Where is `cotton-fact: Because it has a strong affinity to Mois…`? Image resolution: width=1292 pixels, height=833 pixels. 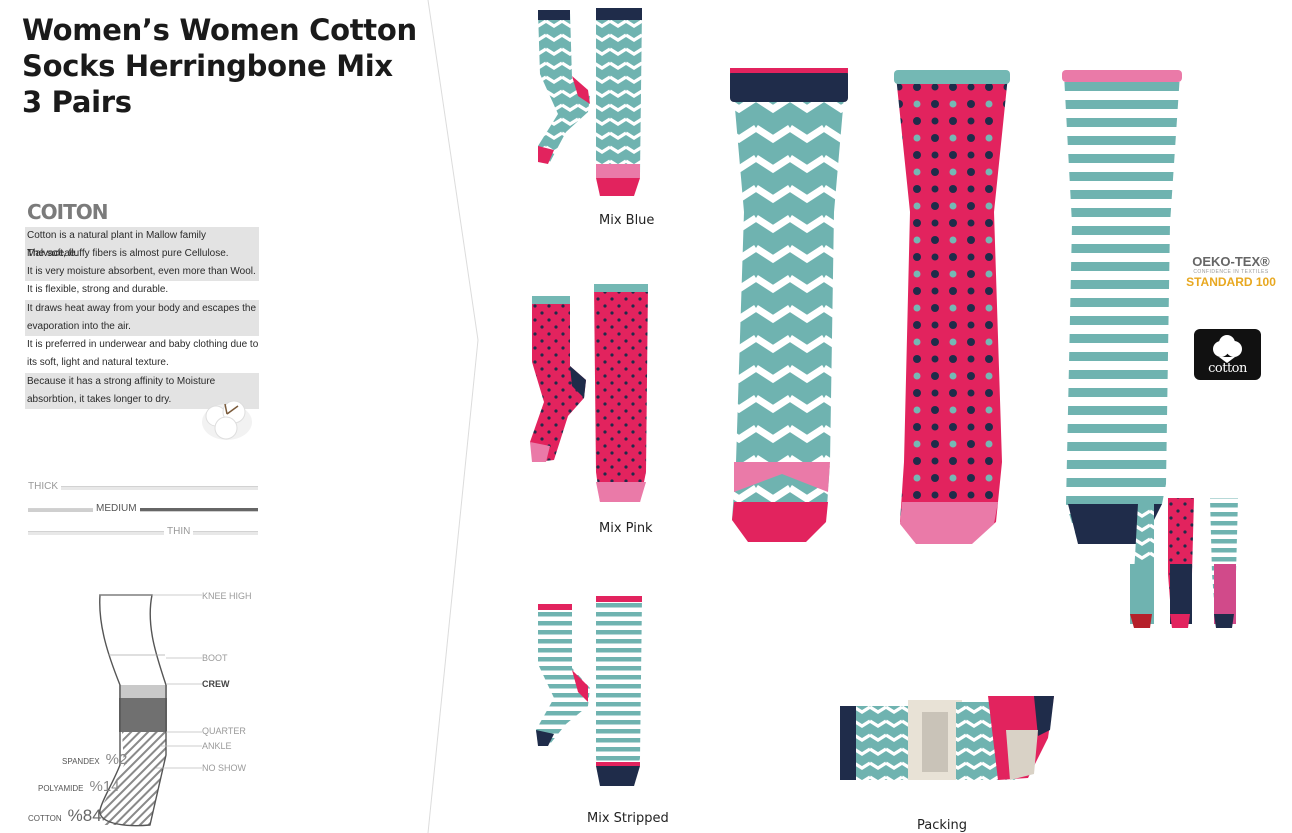
cotton-fact: Because it has a strong affinity to Mois… is located at coordinates (142, 382).